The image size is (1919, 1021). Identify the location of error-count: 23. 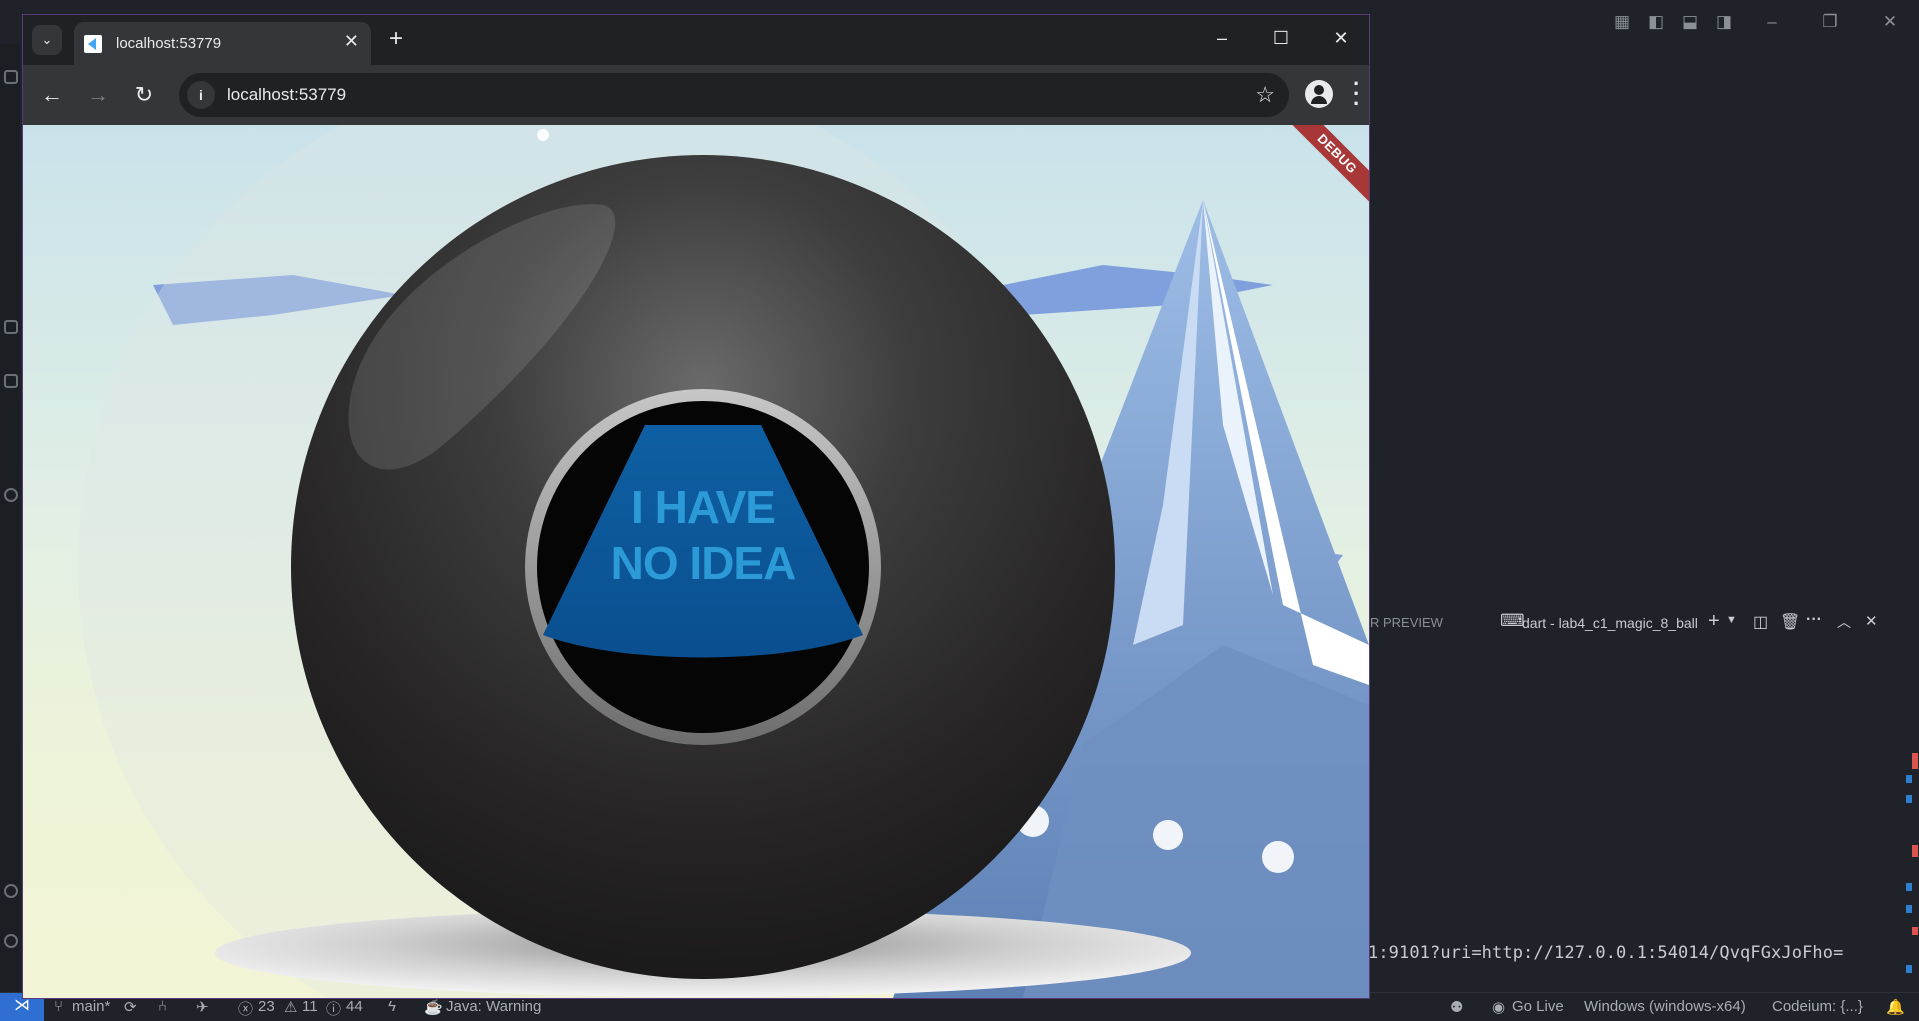
(266, 1006).